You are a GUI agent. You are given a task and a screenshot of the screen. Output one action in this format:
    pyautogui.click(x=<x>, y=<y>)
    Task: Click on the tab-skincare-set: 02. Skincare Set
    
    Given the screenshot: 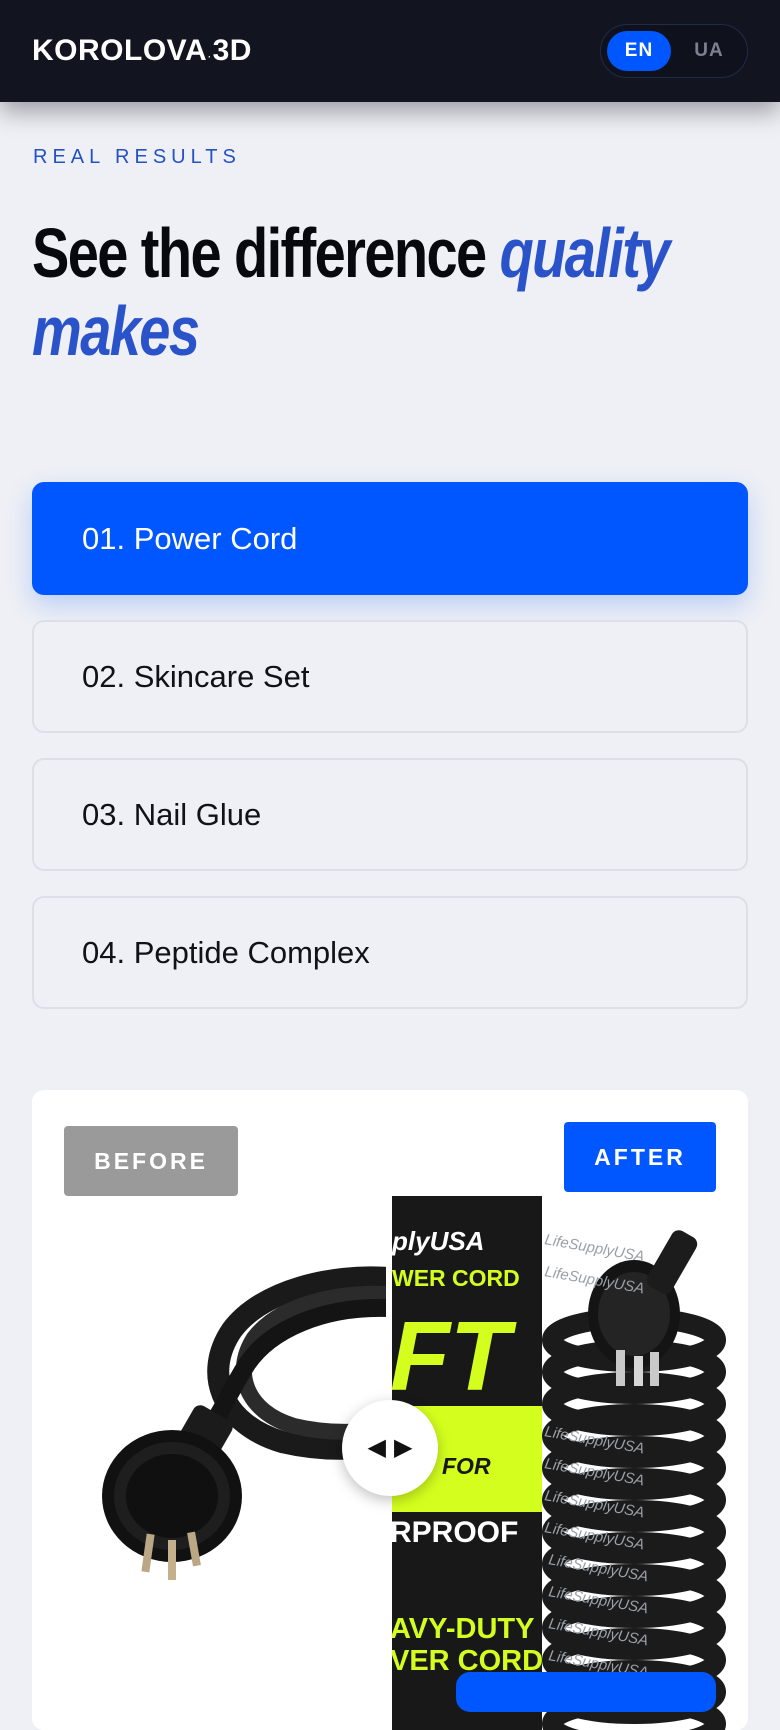 What is the action you would take?
    pyautogui.click(x=390, y=676)
    